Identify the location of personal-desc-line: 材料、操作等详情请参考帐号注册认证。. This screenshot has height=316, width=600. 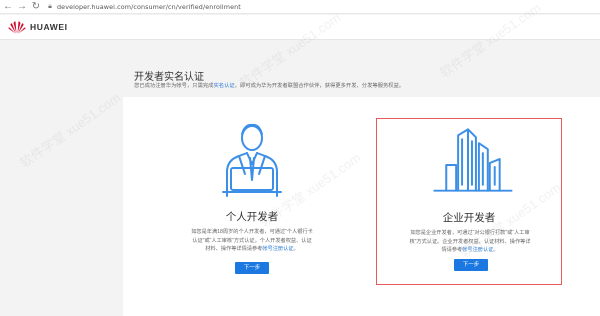
(252, 249).